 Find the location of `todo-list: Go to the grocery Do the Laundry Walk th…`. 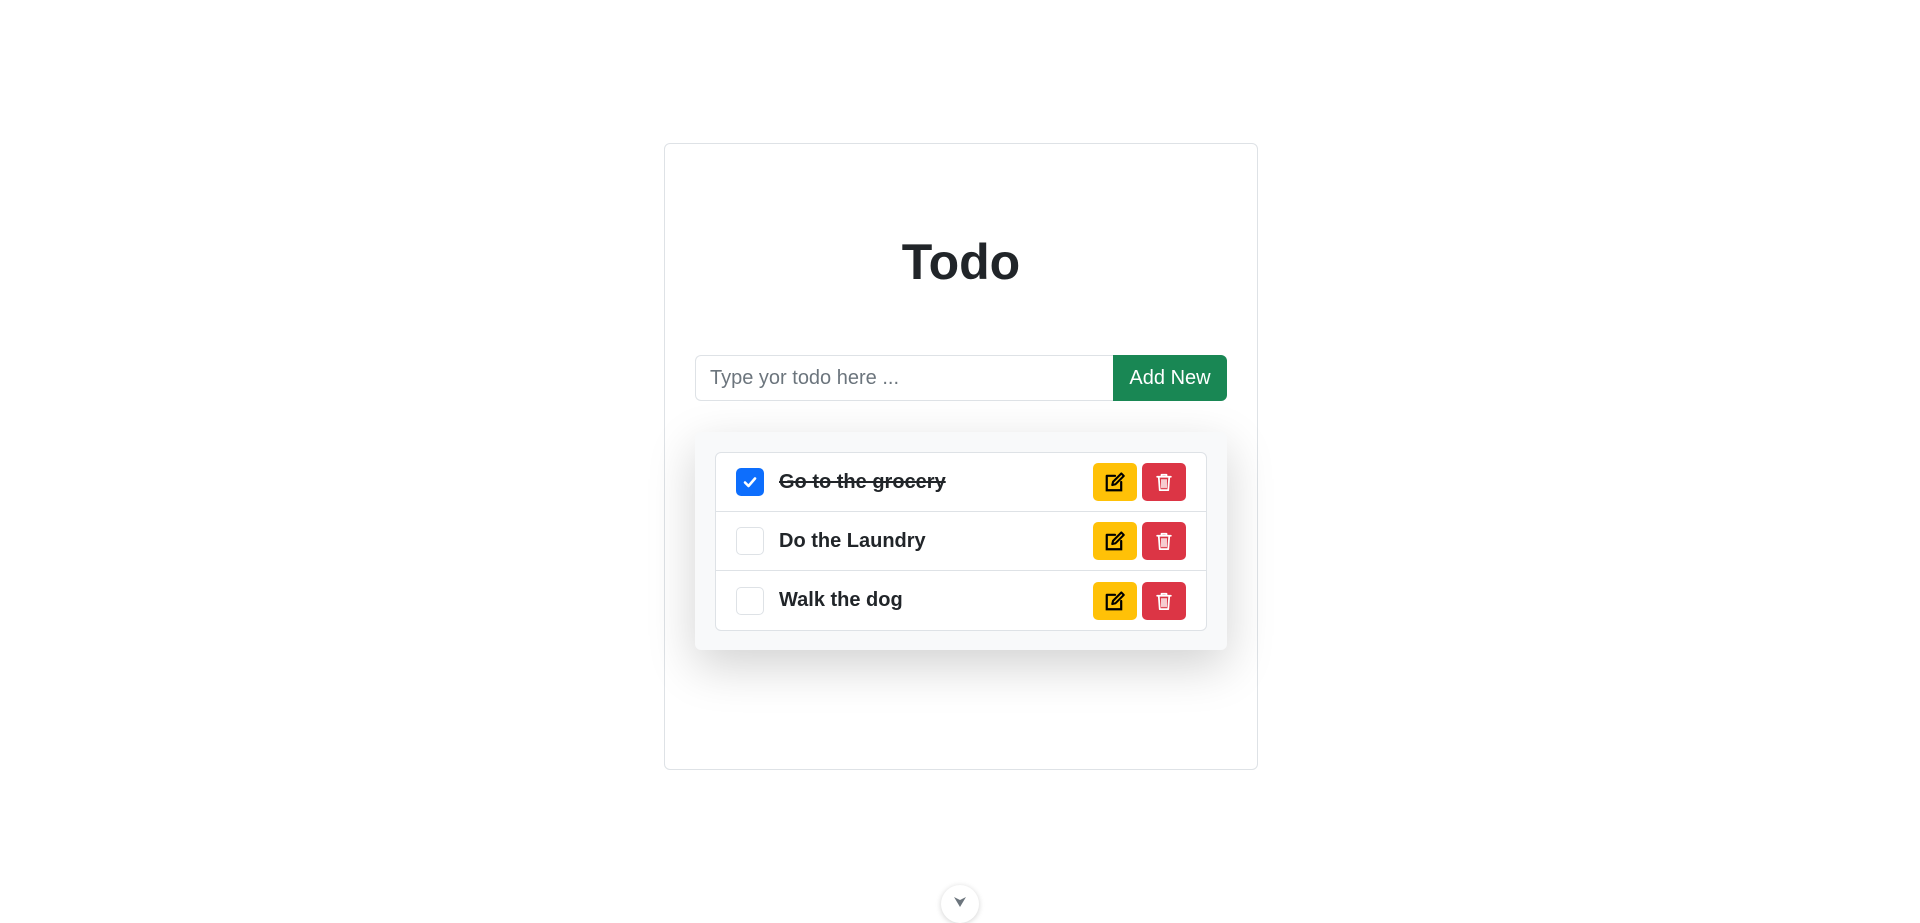

todo-list: Go to the grocery Do the Laundry Walk th… is located at coordinates (961, 541).